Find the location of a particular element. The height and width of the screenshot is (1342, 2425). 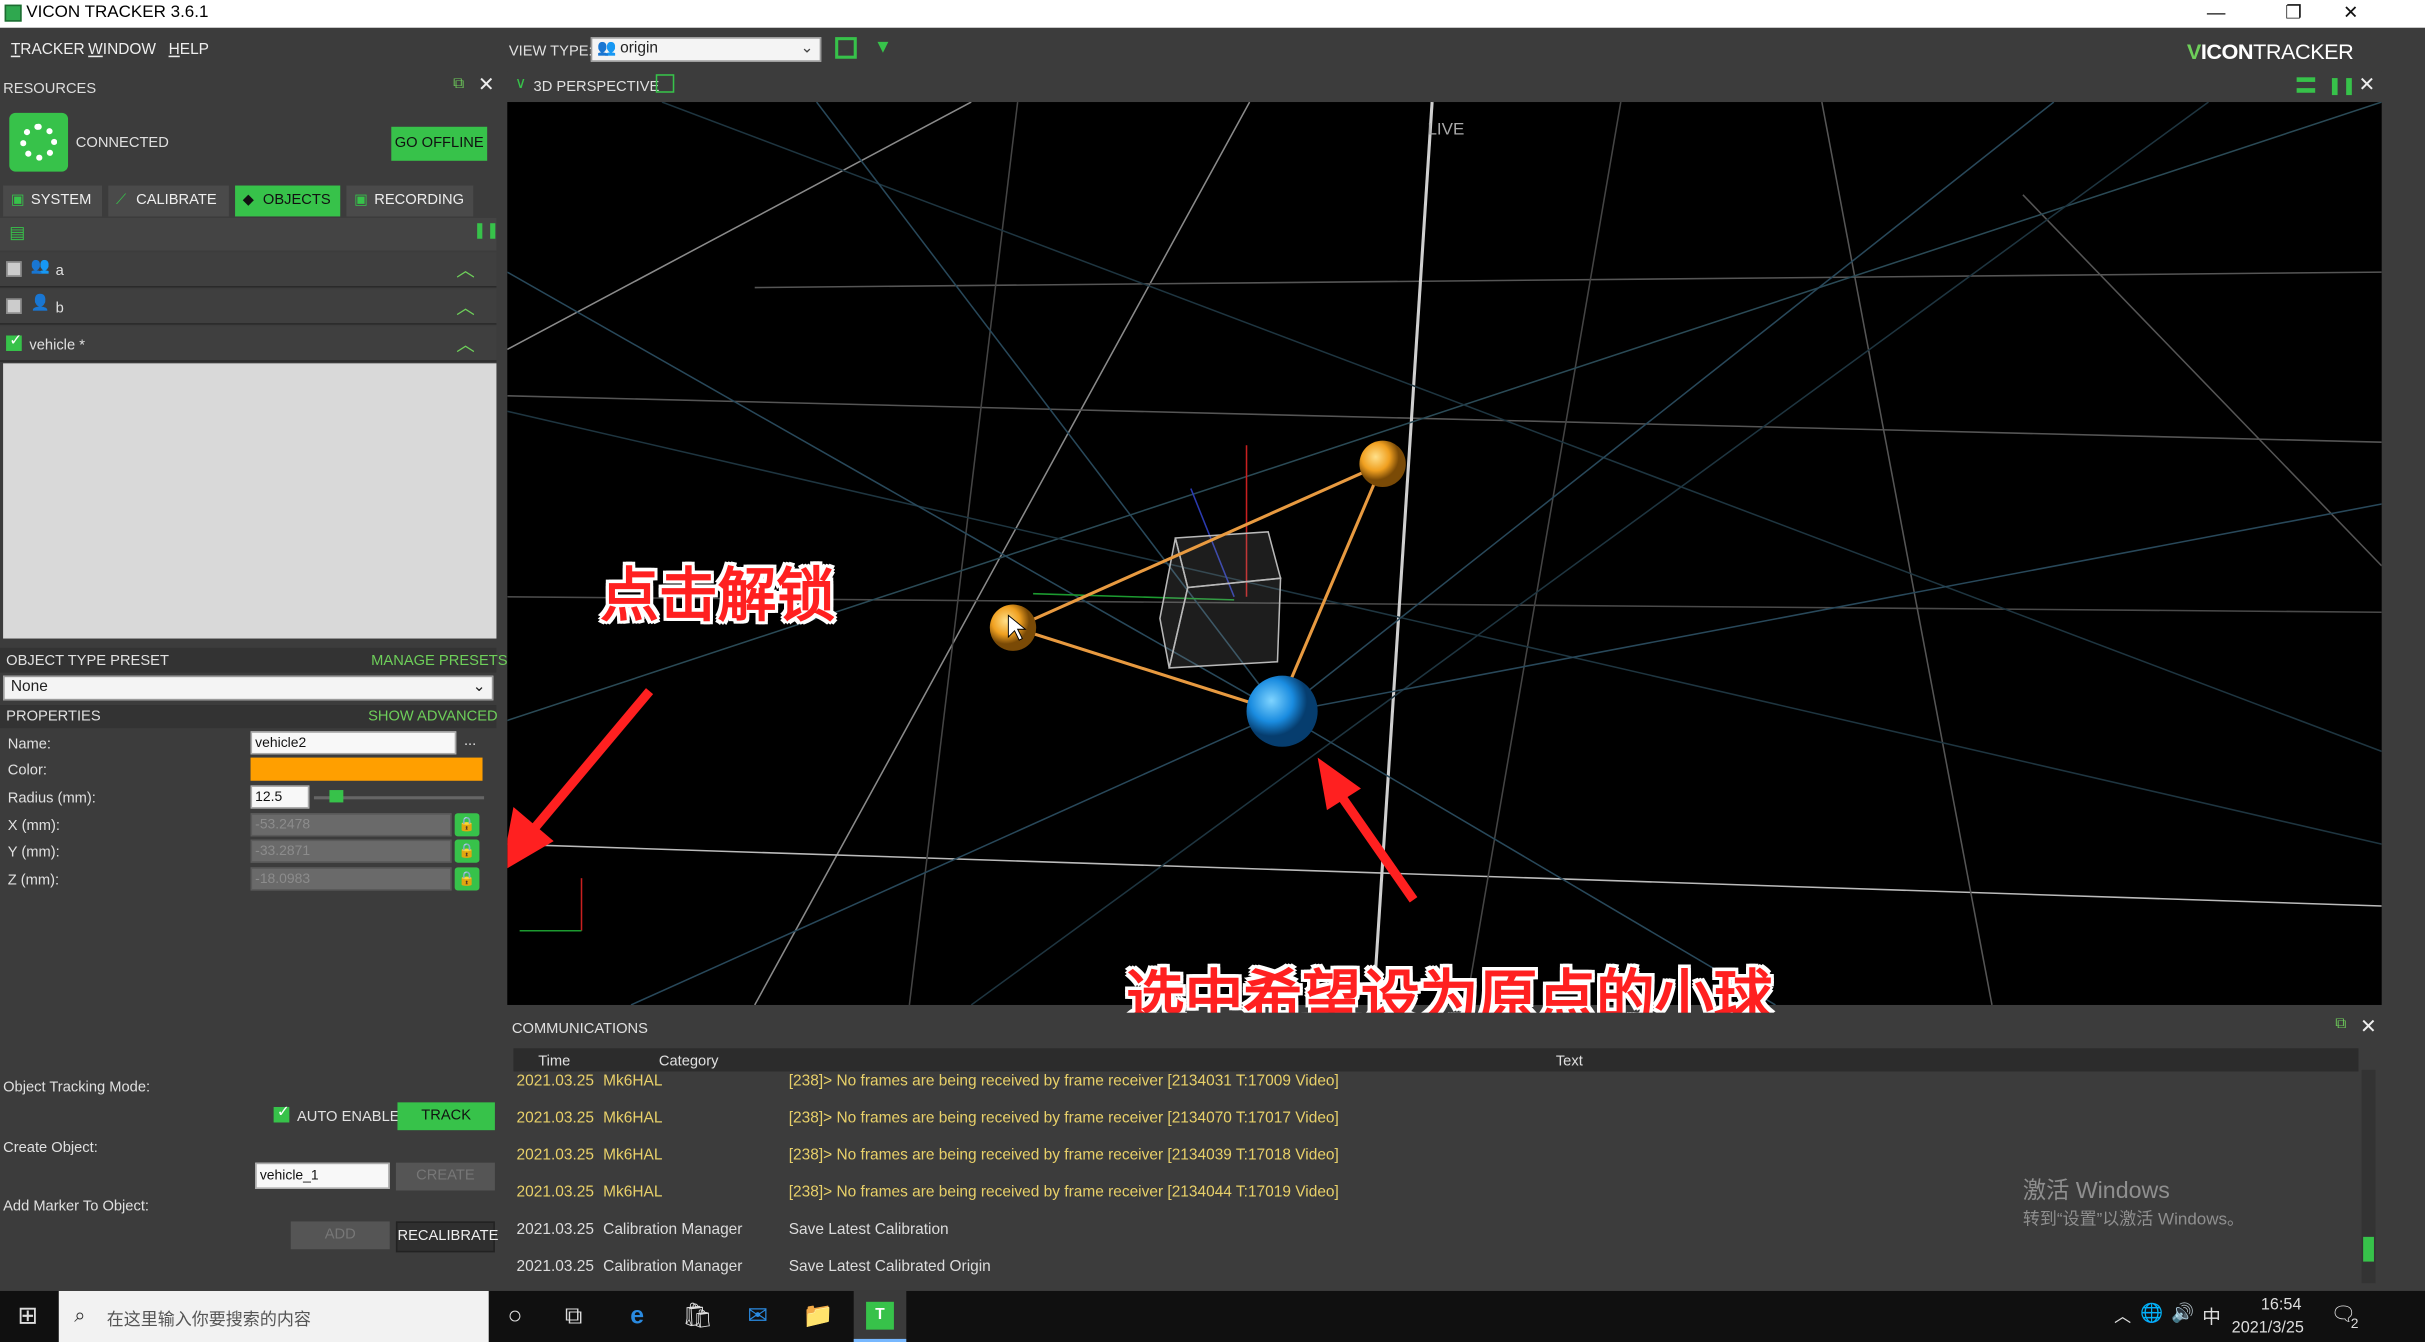

cortana-icon: ○ is located at coordinates (515, 1317).